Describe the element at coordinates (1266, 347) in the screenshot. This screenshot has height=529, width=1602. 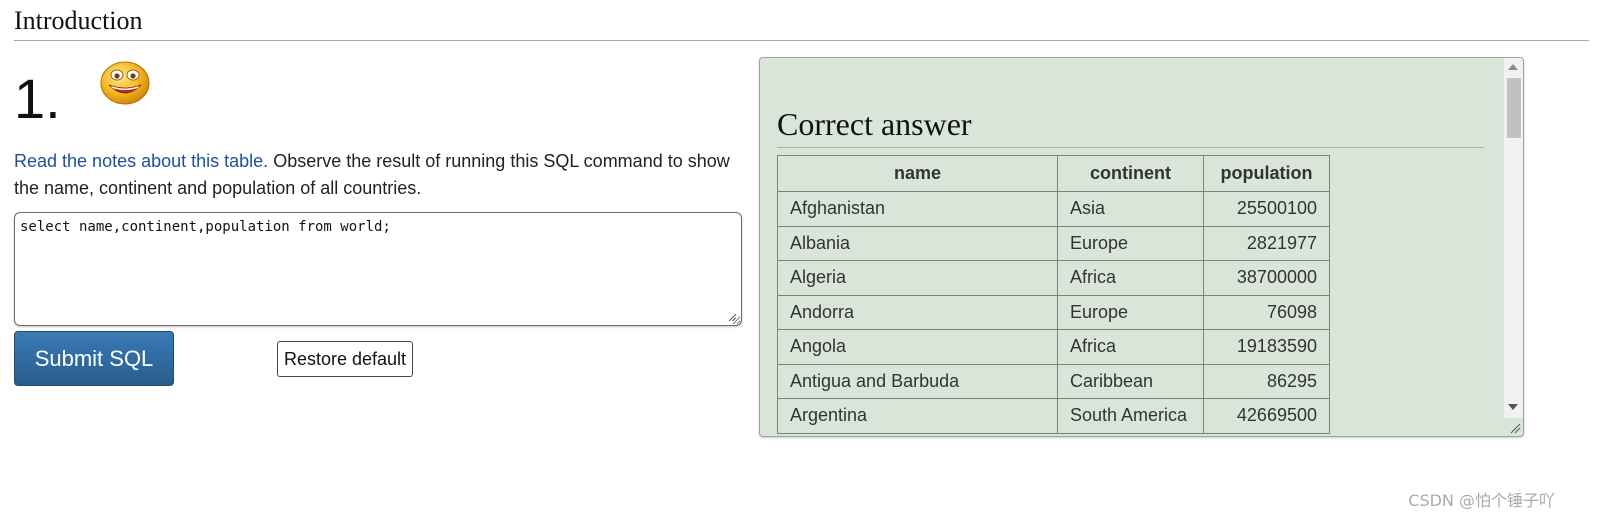
I see `cell-population: 19183590` at that location.